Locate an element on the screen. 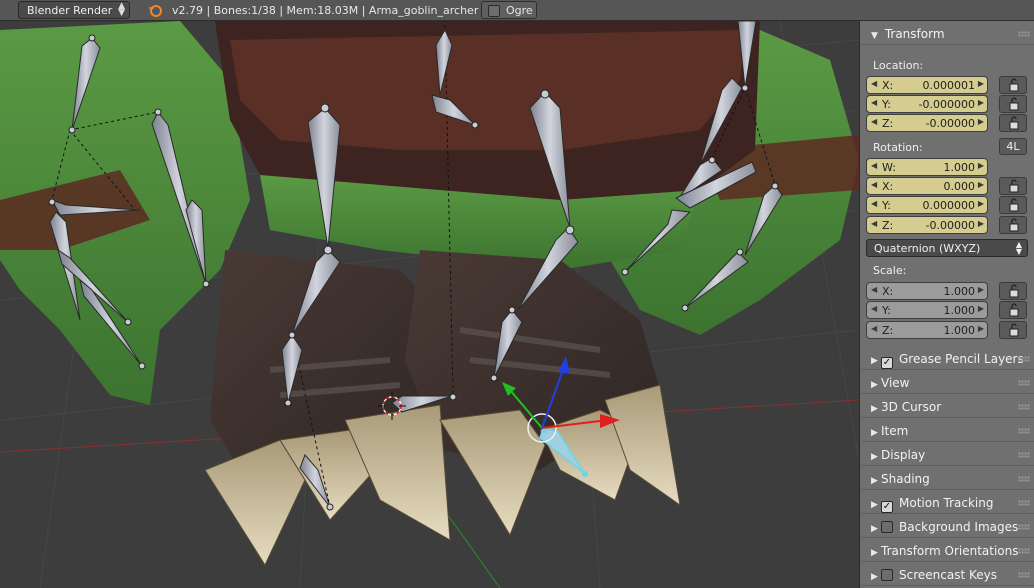 This screenshot has height=588, width=1034. section-title: Background Images is located at coordinates (959, 527).